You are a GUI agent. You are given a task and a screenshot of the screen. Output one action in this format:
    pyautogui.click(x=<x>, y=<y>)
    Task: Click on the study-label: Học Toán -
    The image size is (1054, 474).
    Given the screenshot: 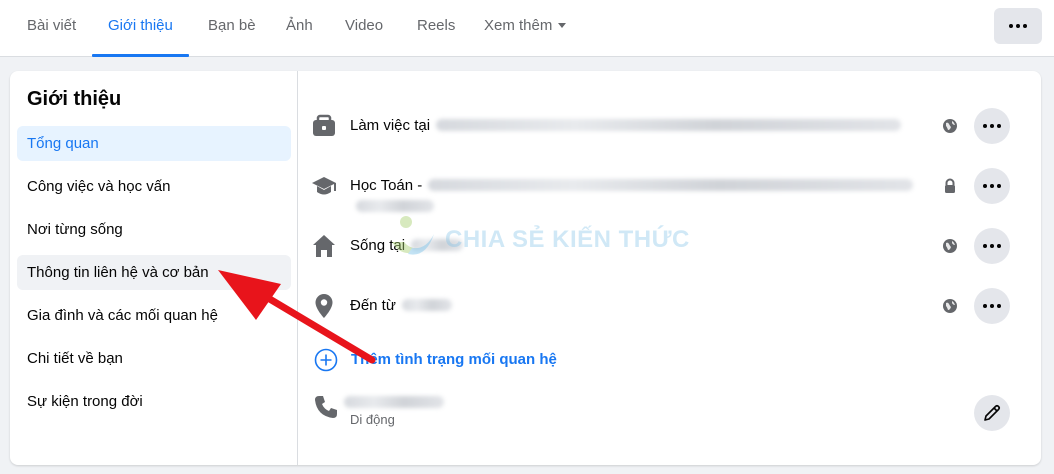 What is the action you would take?
    pyautogui.click(x=386, y=185)
    